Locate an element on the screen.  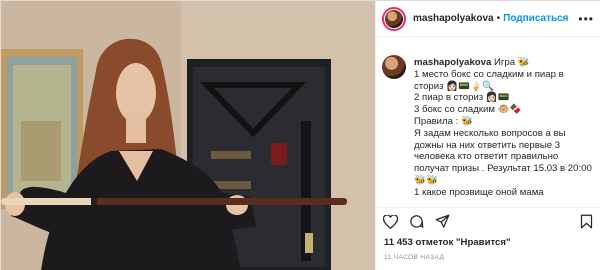
share-icon is located at coordinates (442, 222).